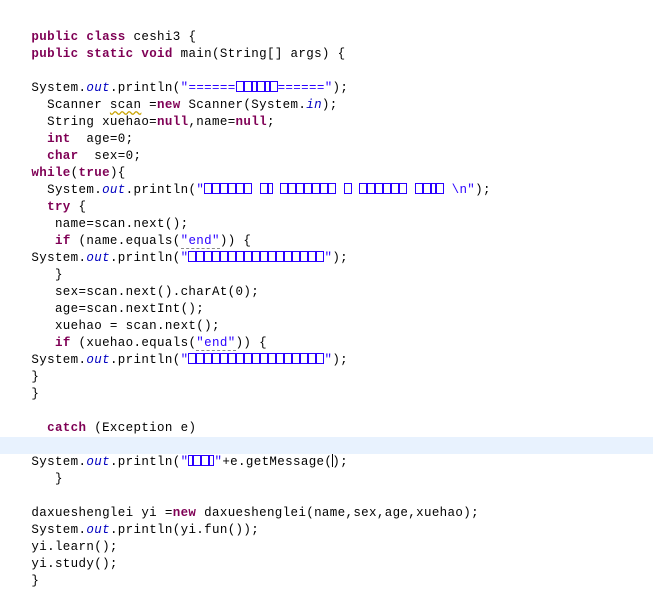  What do you see at coordinates (326, 419) in the screenshot?
I see `code-line: catch (Exception e)` at bounding box center [326, 419].